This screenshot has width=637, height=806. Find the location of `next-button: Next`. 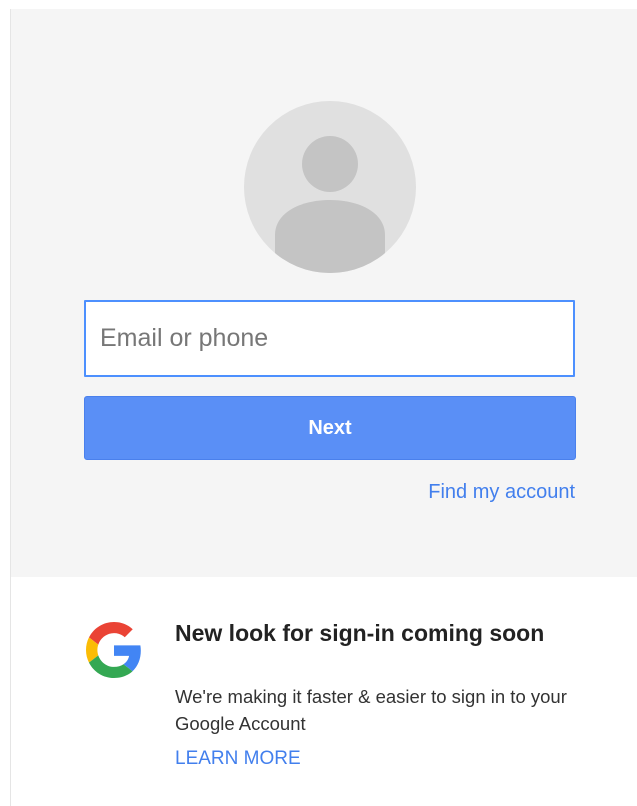

next-button: Next is located at coordinates (330, 428).